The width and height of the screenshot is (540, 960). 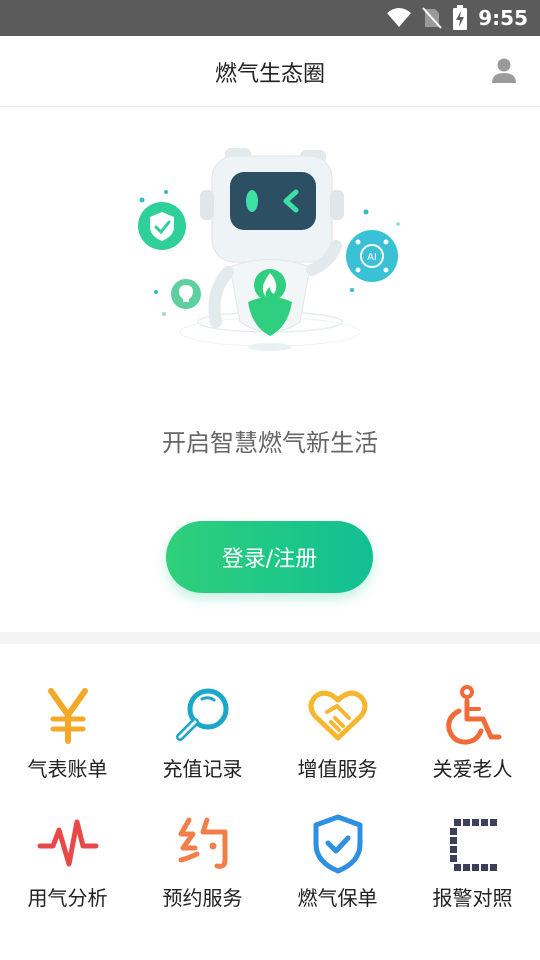 I want to click on magnifier-icon, so click(x=201, y=714).